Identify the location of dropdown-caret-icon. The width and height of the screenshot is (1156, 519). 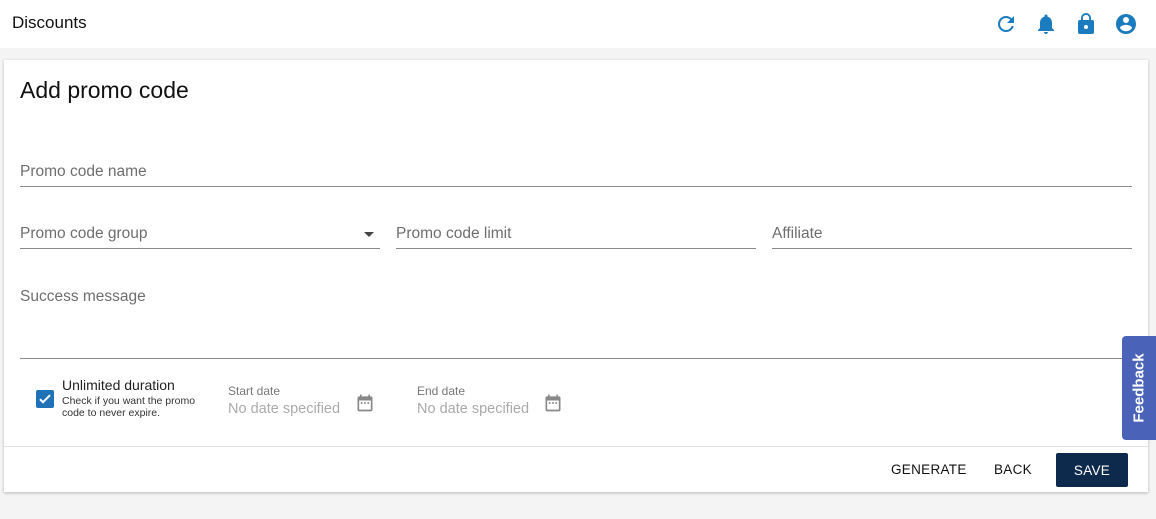
(369, 234).